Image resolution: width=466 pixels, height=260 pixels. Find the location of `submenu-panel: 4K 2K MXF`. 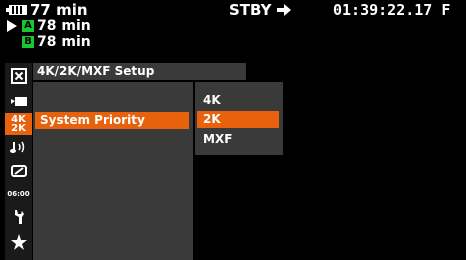

submenu-panel: 4K 2K MXF is located at coordinates (239, 118).